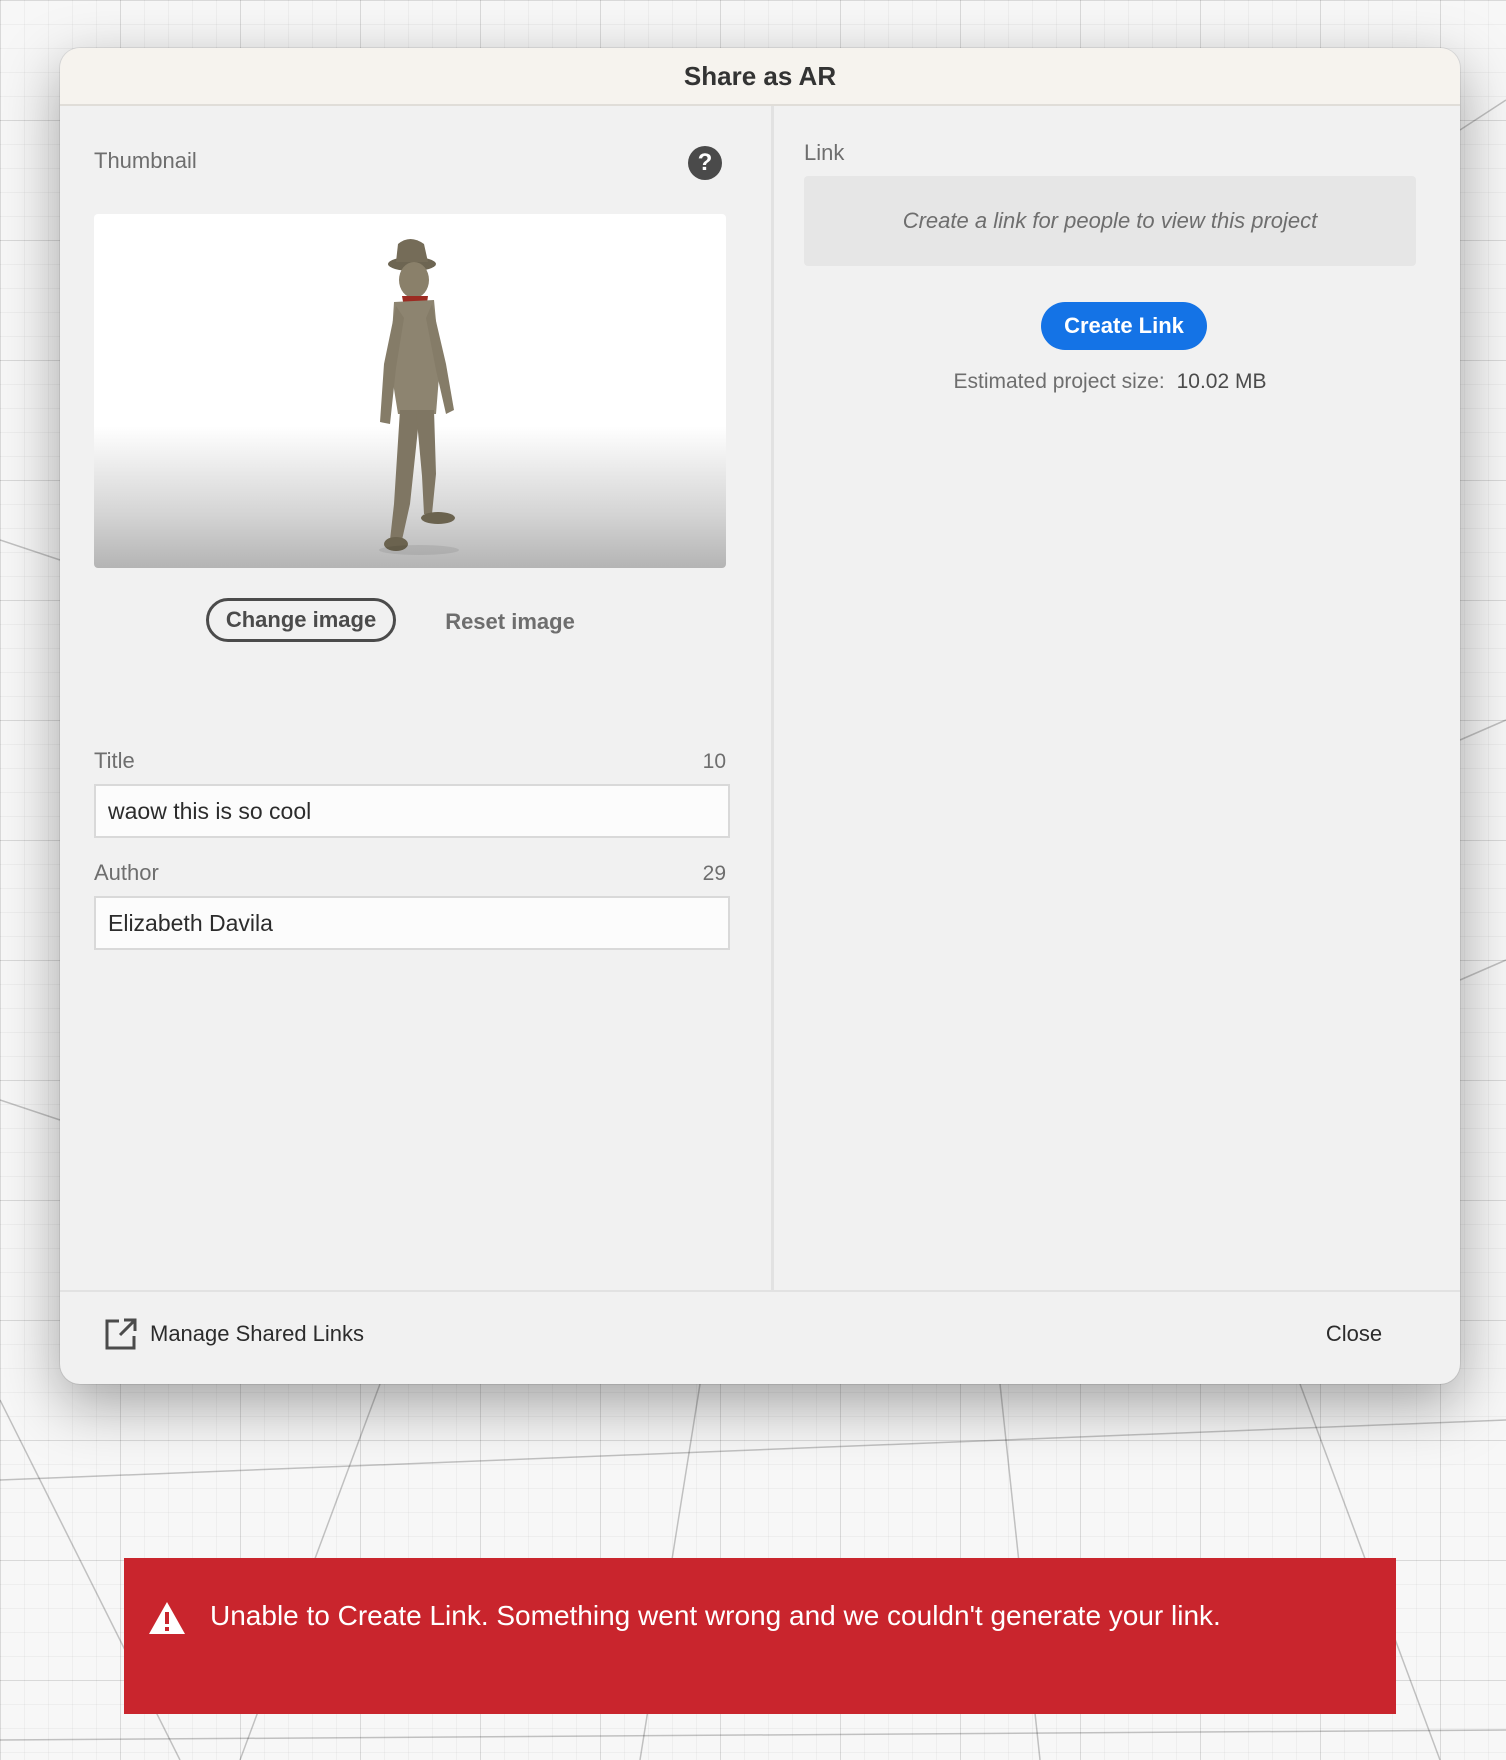  What do you see at coordinates (121, 1334) in the screenshot?
I see `open-external-icon` at bounding box center [121, 1334].